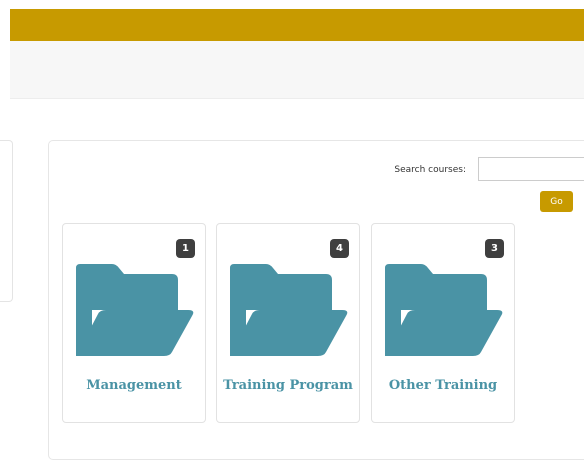 This screenshot has width=584, height=460. What do you see at coordinates (288, 385) in the screenshot?
I see `category-title: Training Program` at bounding box center [288, 385].